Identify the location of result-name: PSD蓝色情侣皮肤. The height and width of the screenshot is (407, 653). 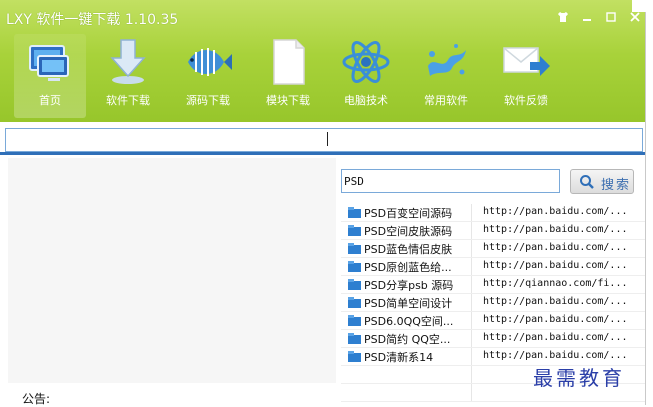
(408, 249).